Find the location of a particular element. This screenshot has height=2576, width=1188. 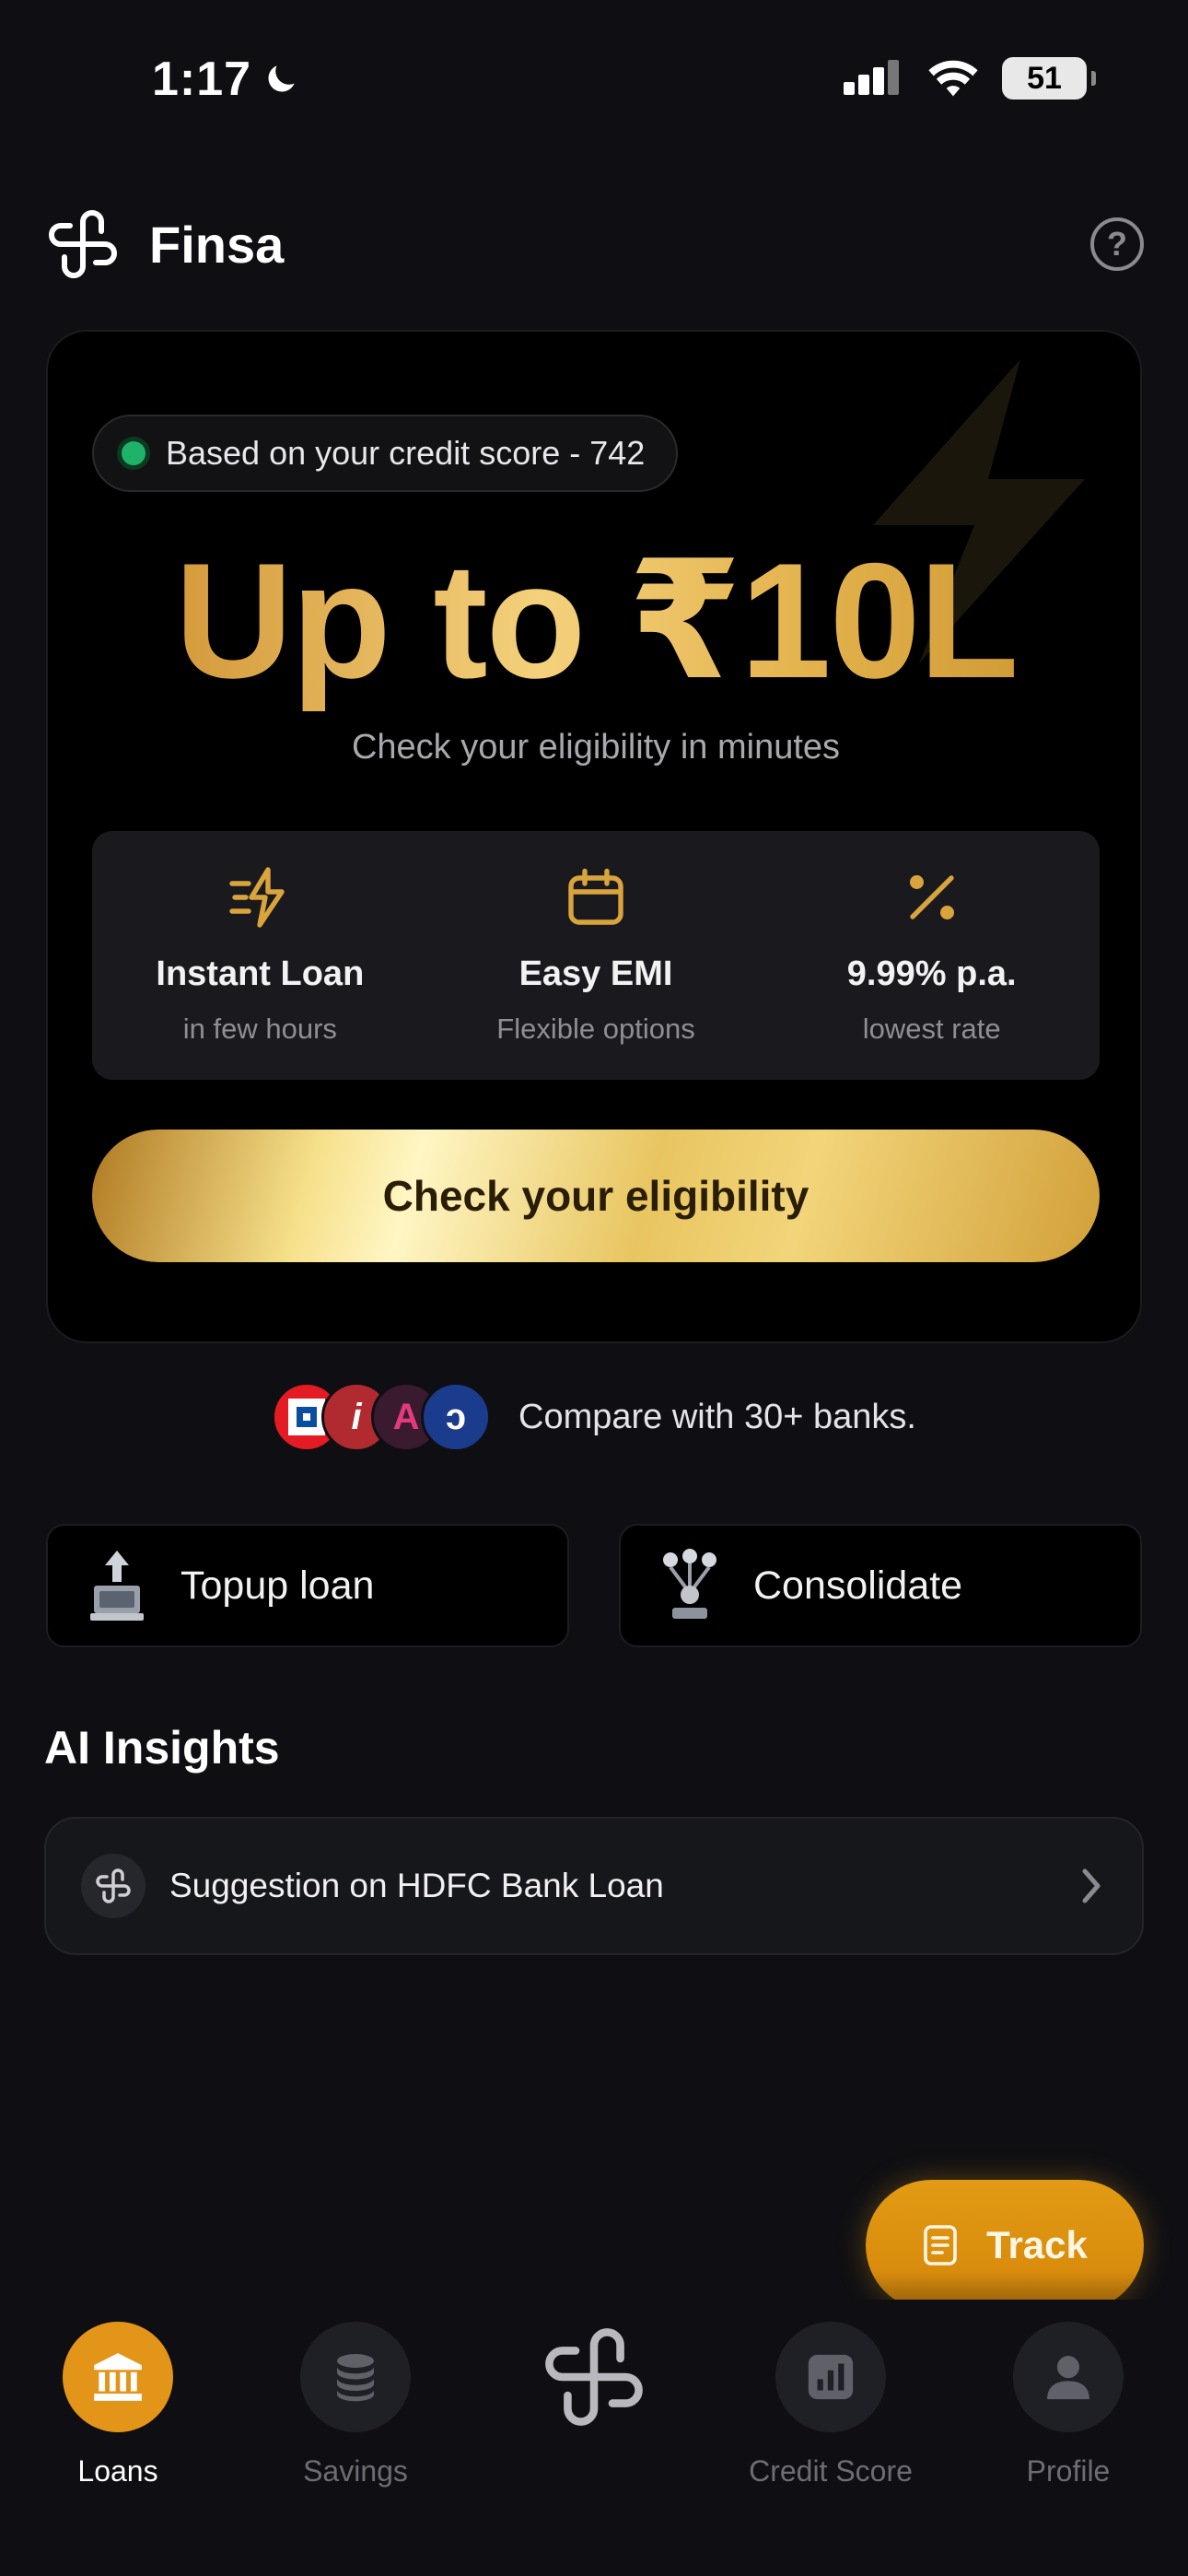

wifi-icon is located at coordinates (953, 78).